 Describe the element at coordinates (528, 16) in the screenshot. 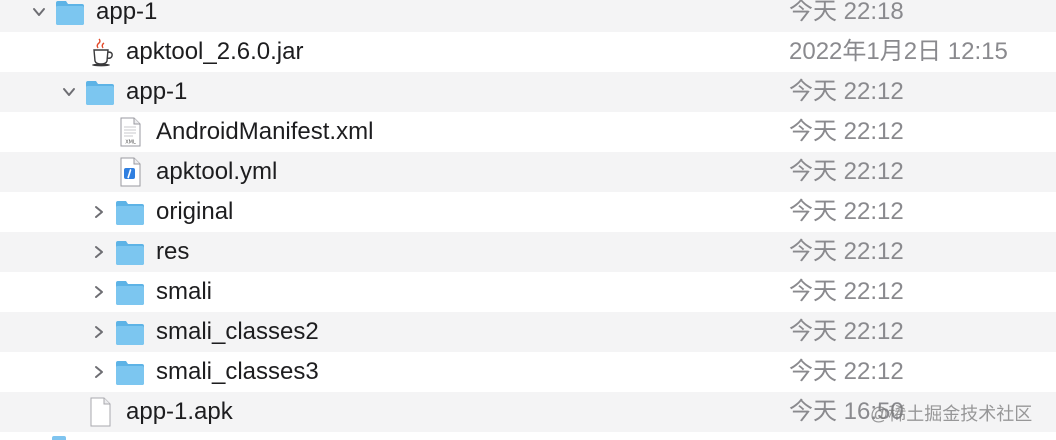

I see `list-row-app-1: app-1 今天 22:18` at that location.